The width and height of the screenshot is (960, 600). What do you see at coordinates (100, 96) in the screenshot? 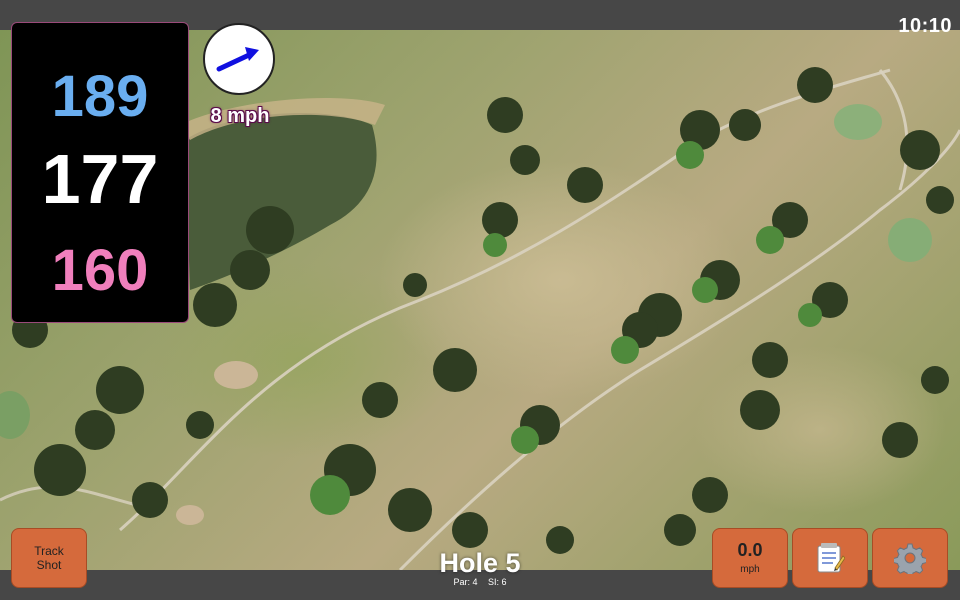
I see `back-distance: 189` at bounding box center [100, 96].